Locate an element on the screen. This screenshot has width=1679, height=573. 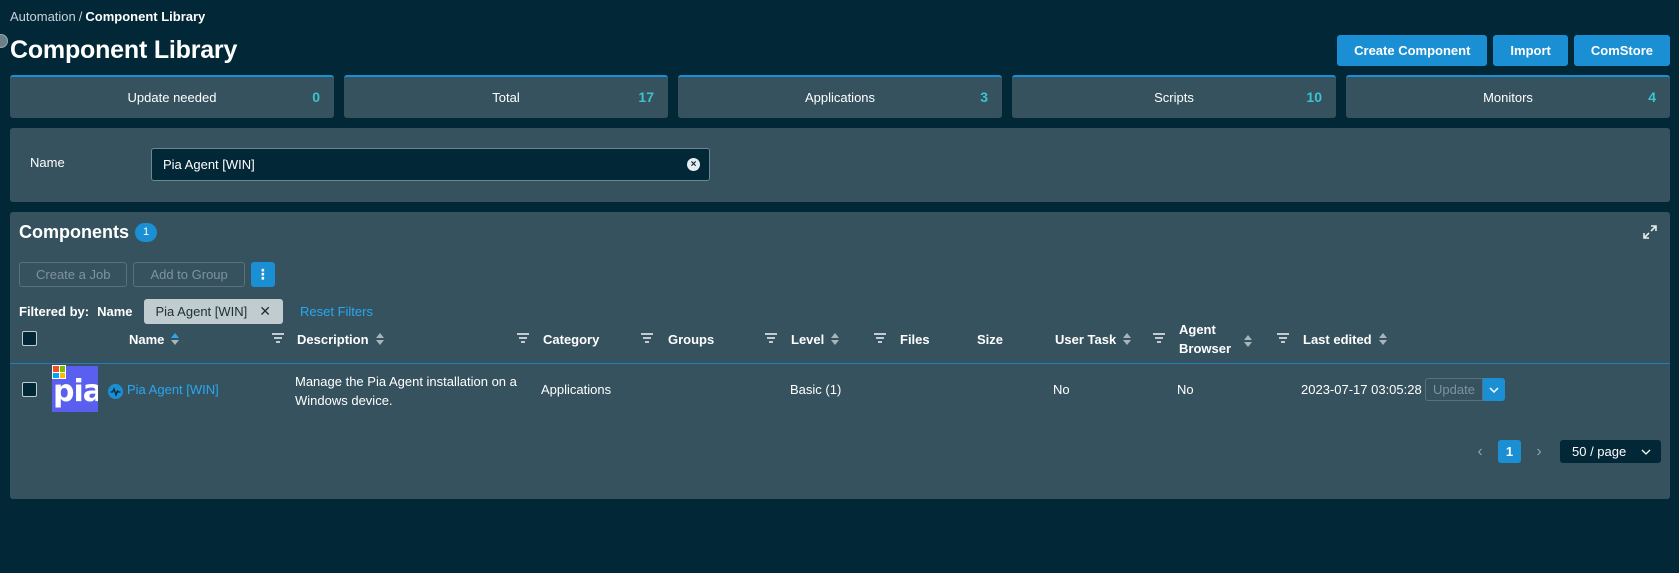
agent-browser-cell: No is located at coordinates (1185, 389).